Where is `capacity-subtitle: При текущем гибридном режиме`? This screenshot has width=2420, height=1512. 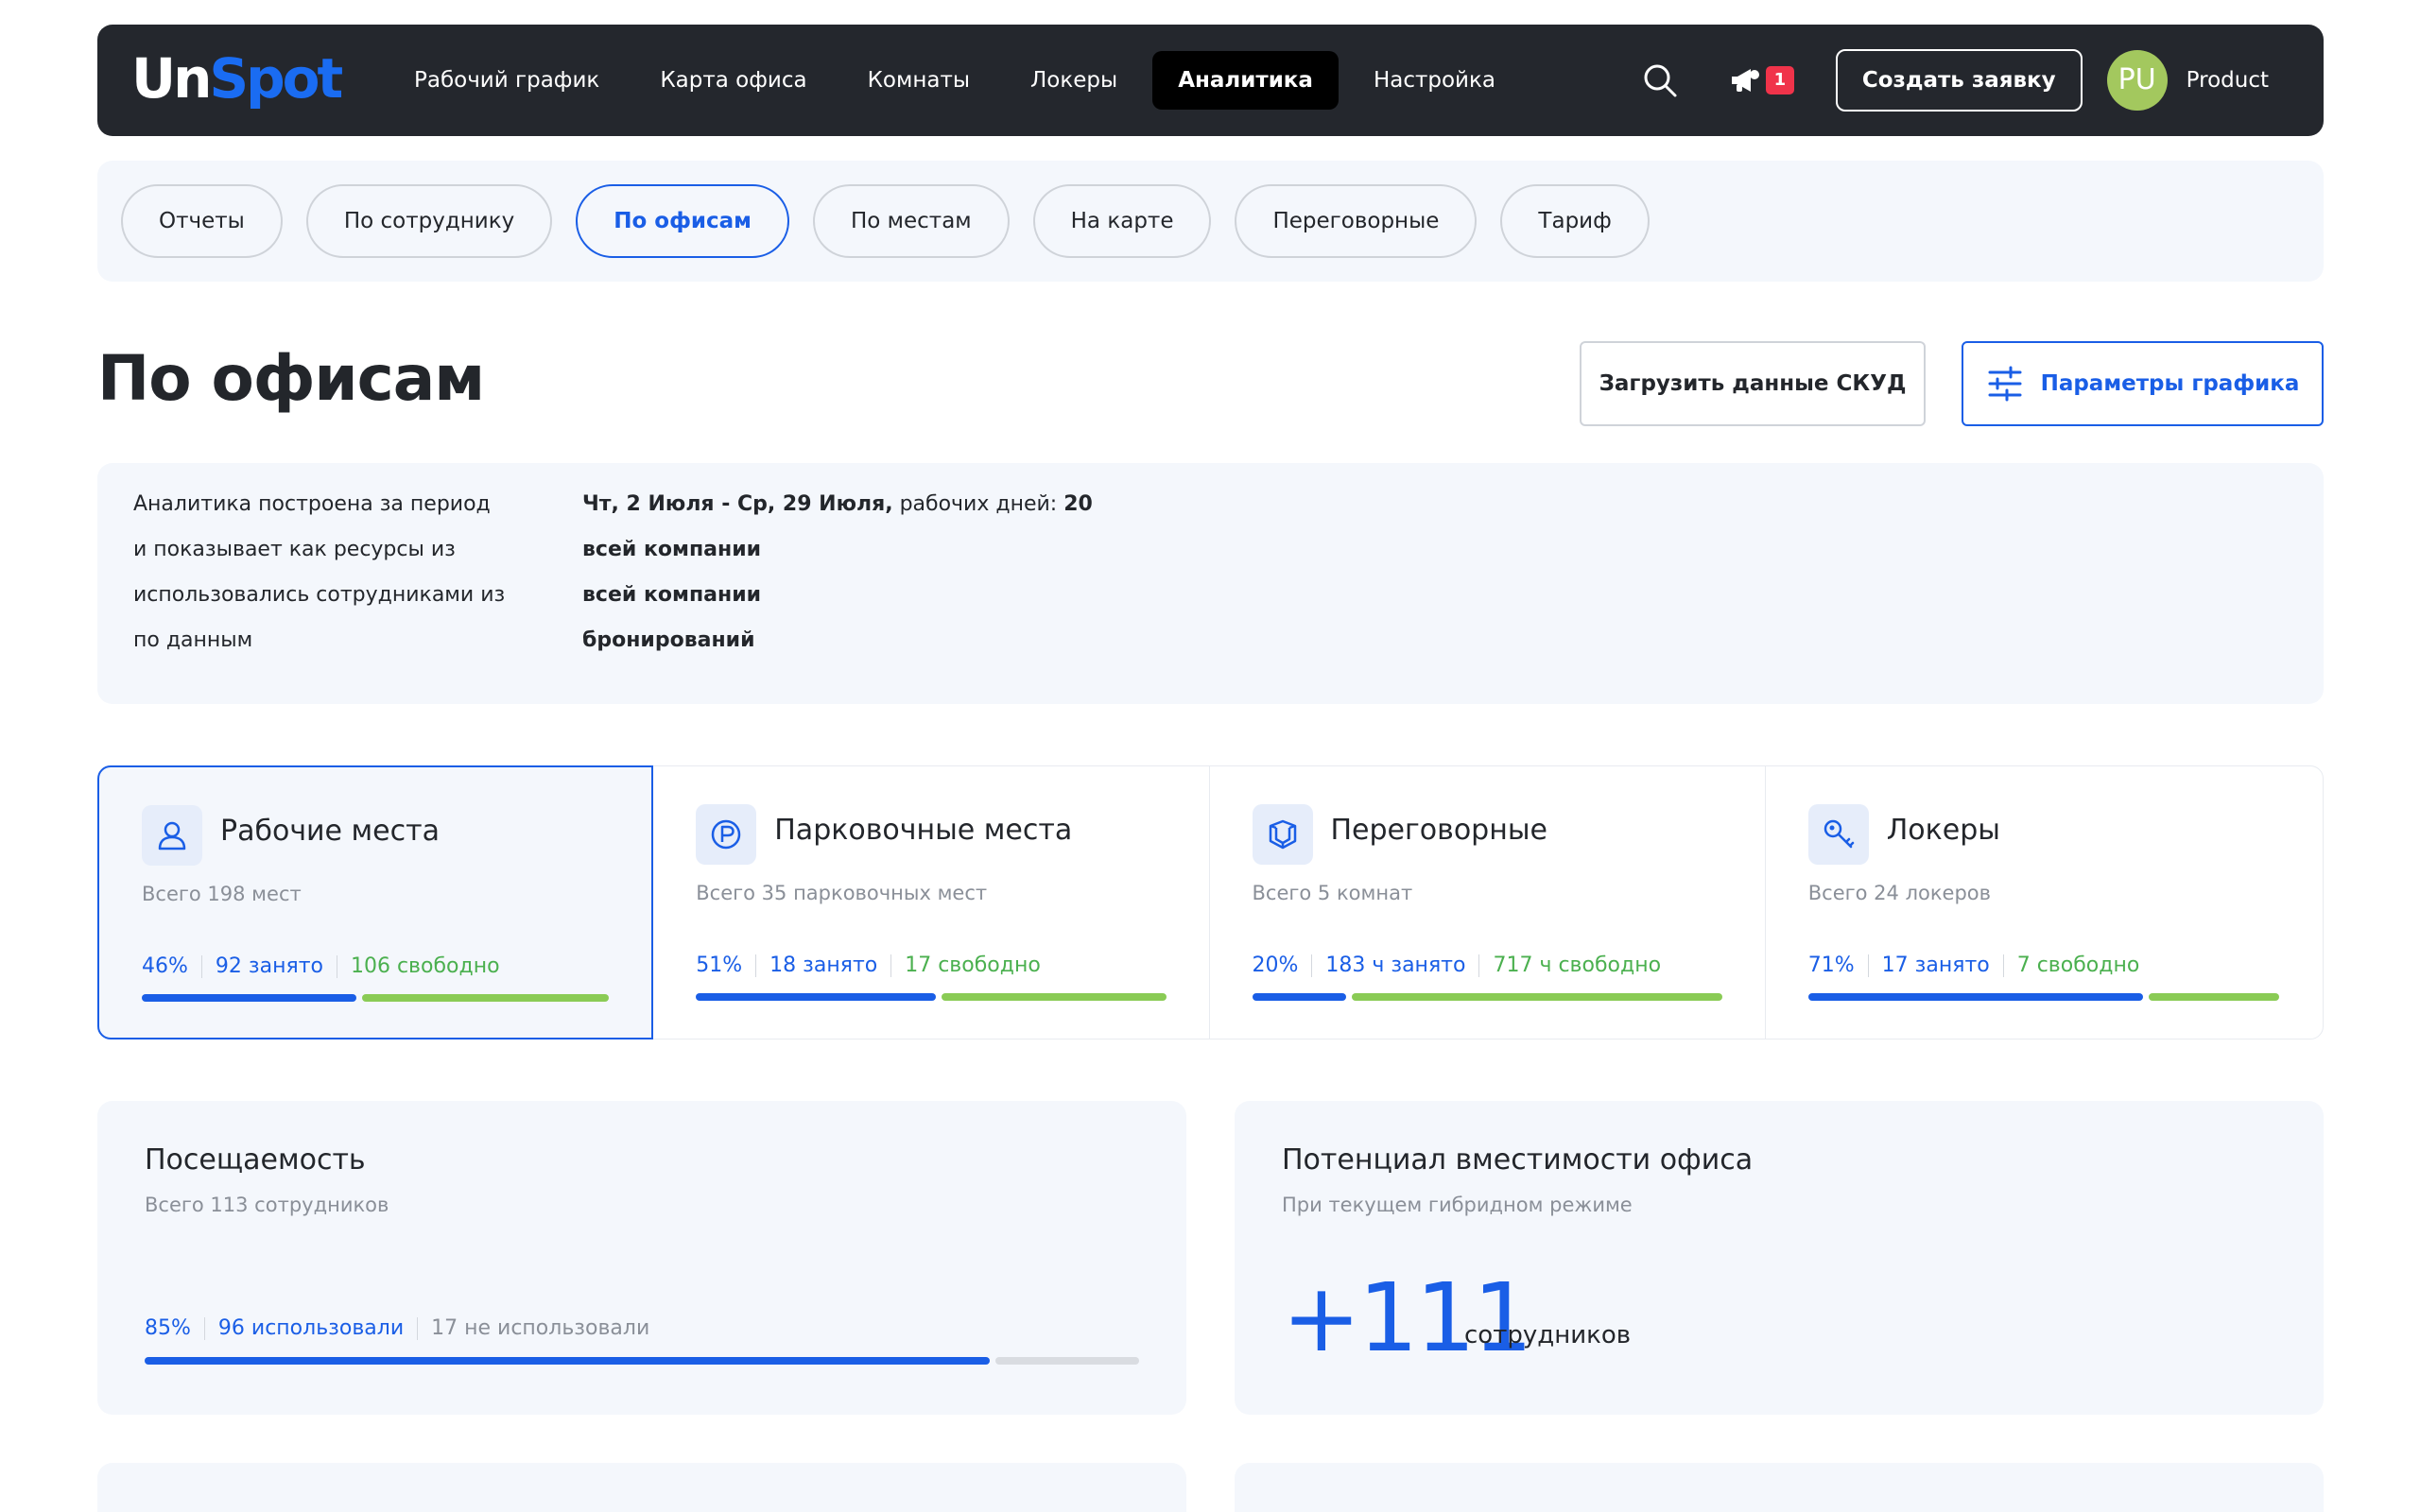
capacity-subtitle: При текущем гибридном режиме is located at coordinates (1457, 1205).